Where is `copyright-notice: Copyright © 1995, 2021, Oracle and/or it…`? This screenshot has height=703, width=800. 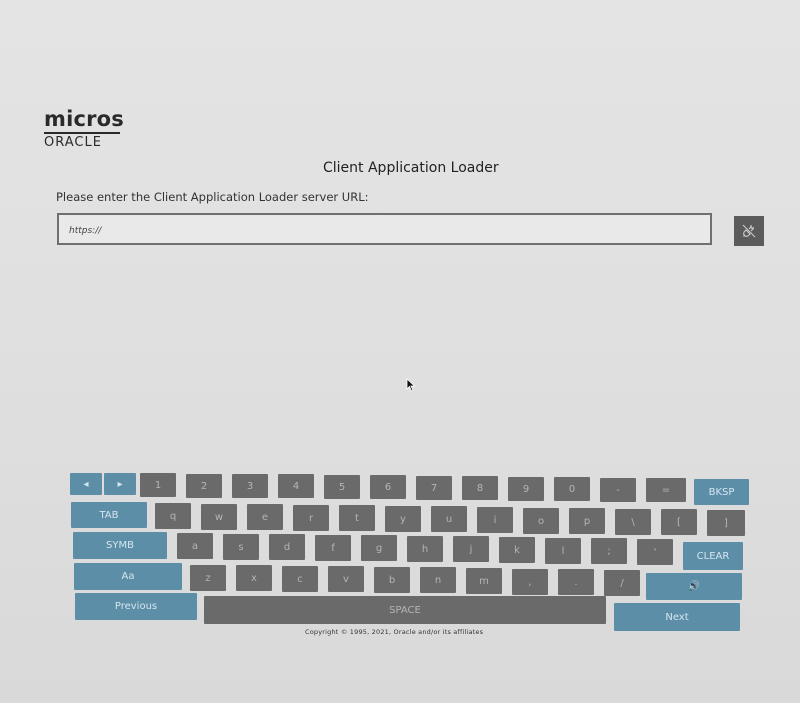
copyright-notice: Copyright © 1995, 2021, Oracle and/or it… is located at coordinates (394, 632).